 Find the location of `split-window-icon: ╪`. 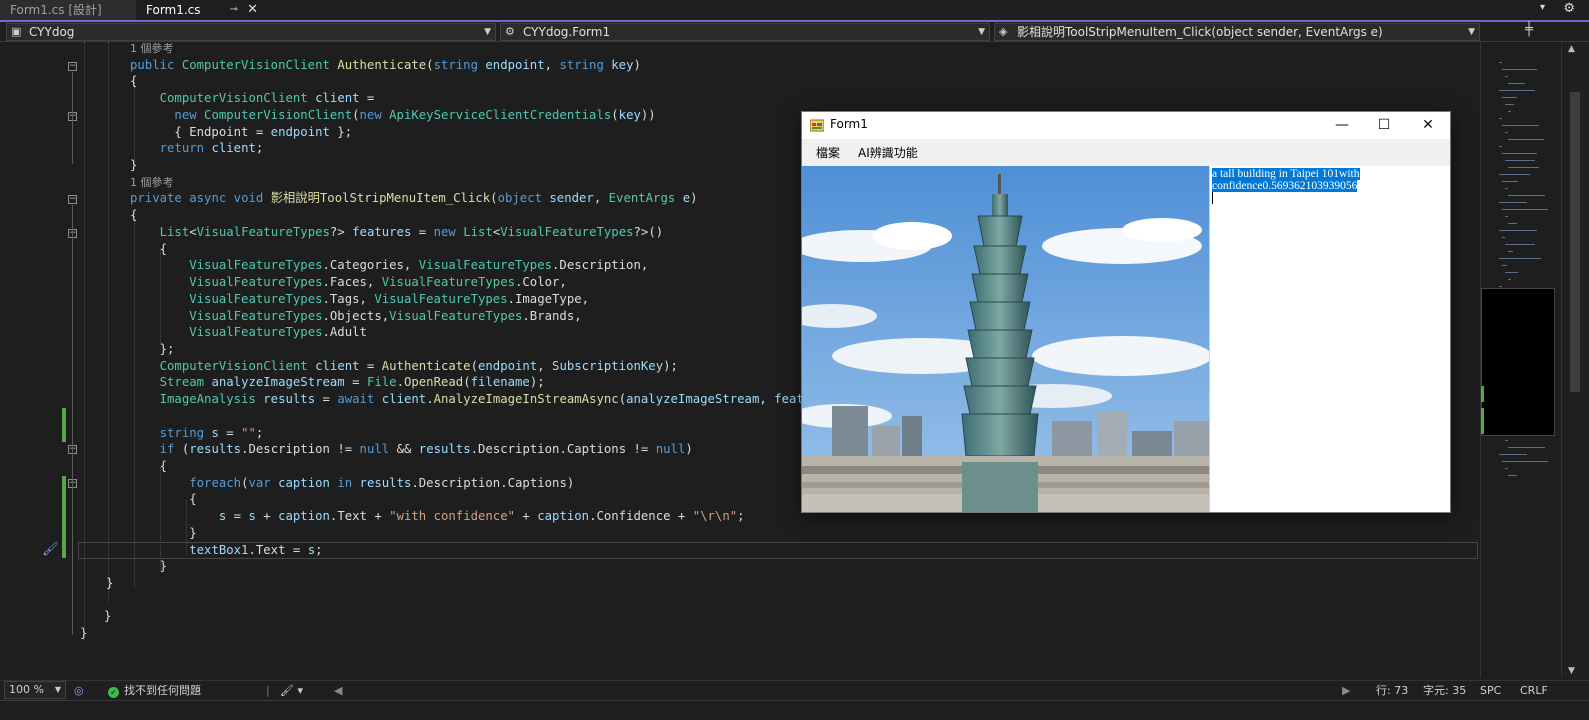

split-window-icon: ╪ is located at coordinates (1529, 29).